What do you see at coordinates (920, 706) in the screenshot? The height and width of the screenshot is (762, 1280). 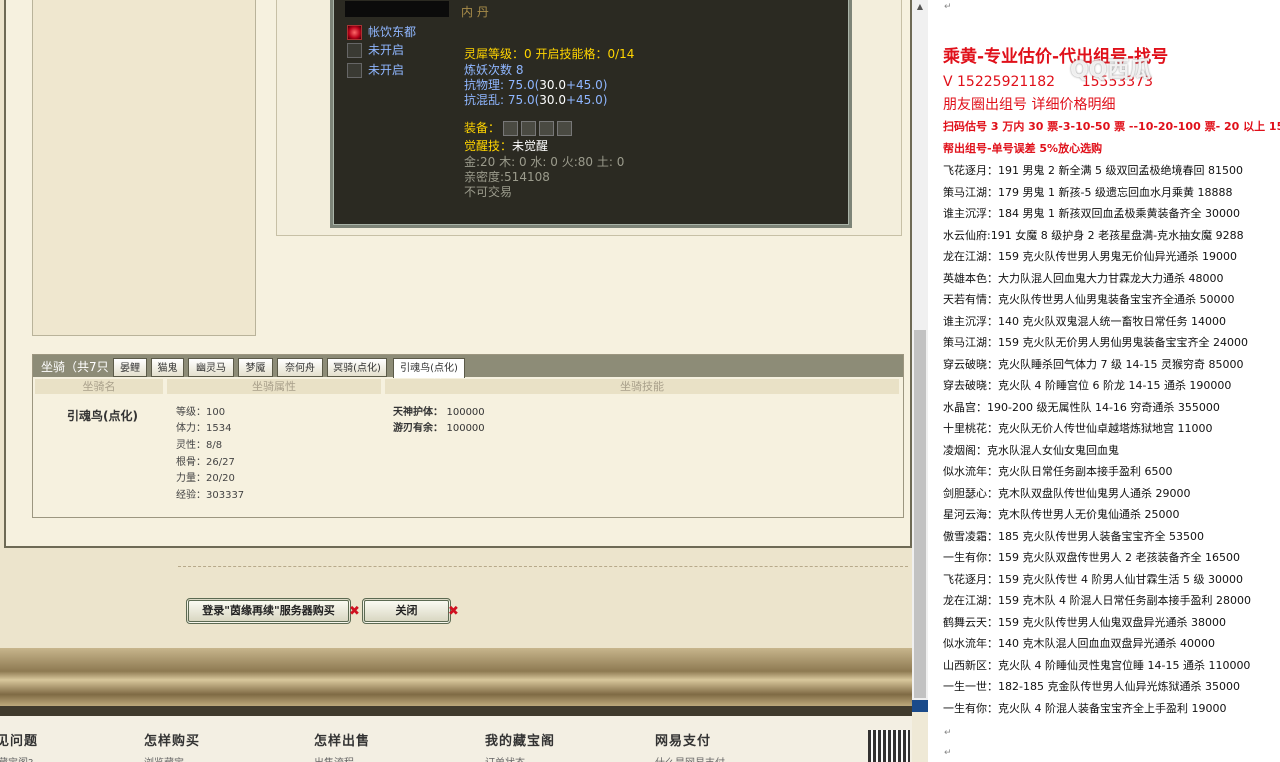 I see `taskbar-edge` at bounding box center [920, 706].